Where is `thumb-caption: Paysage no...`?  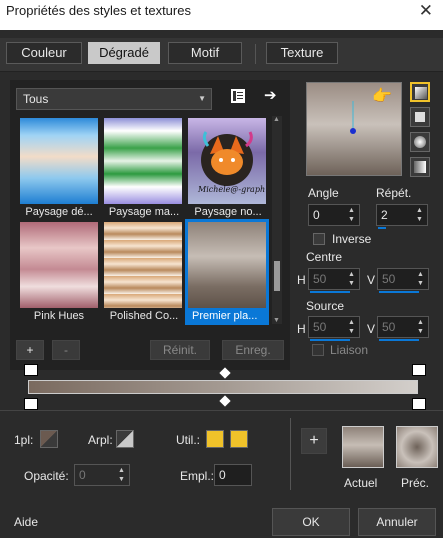 thumb-caption: Paysage no... is located at coordinates (228, 212).